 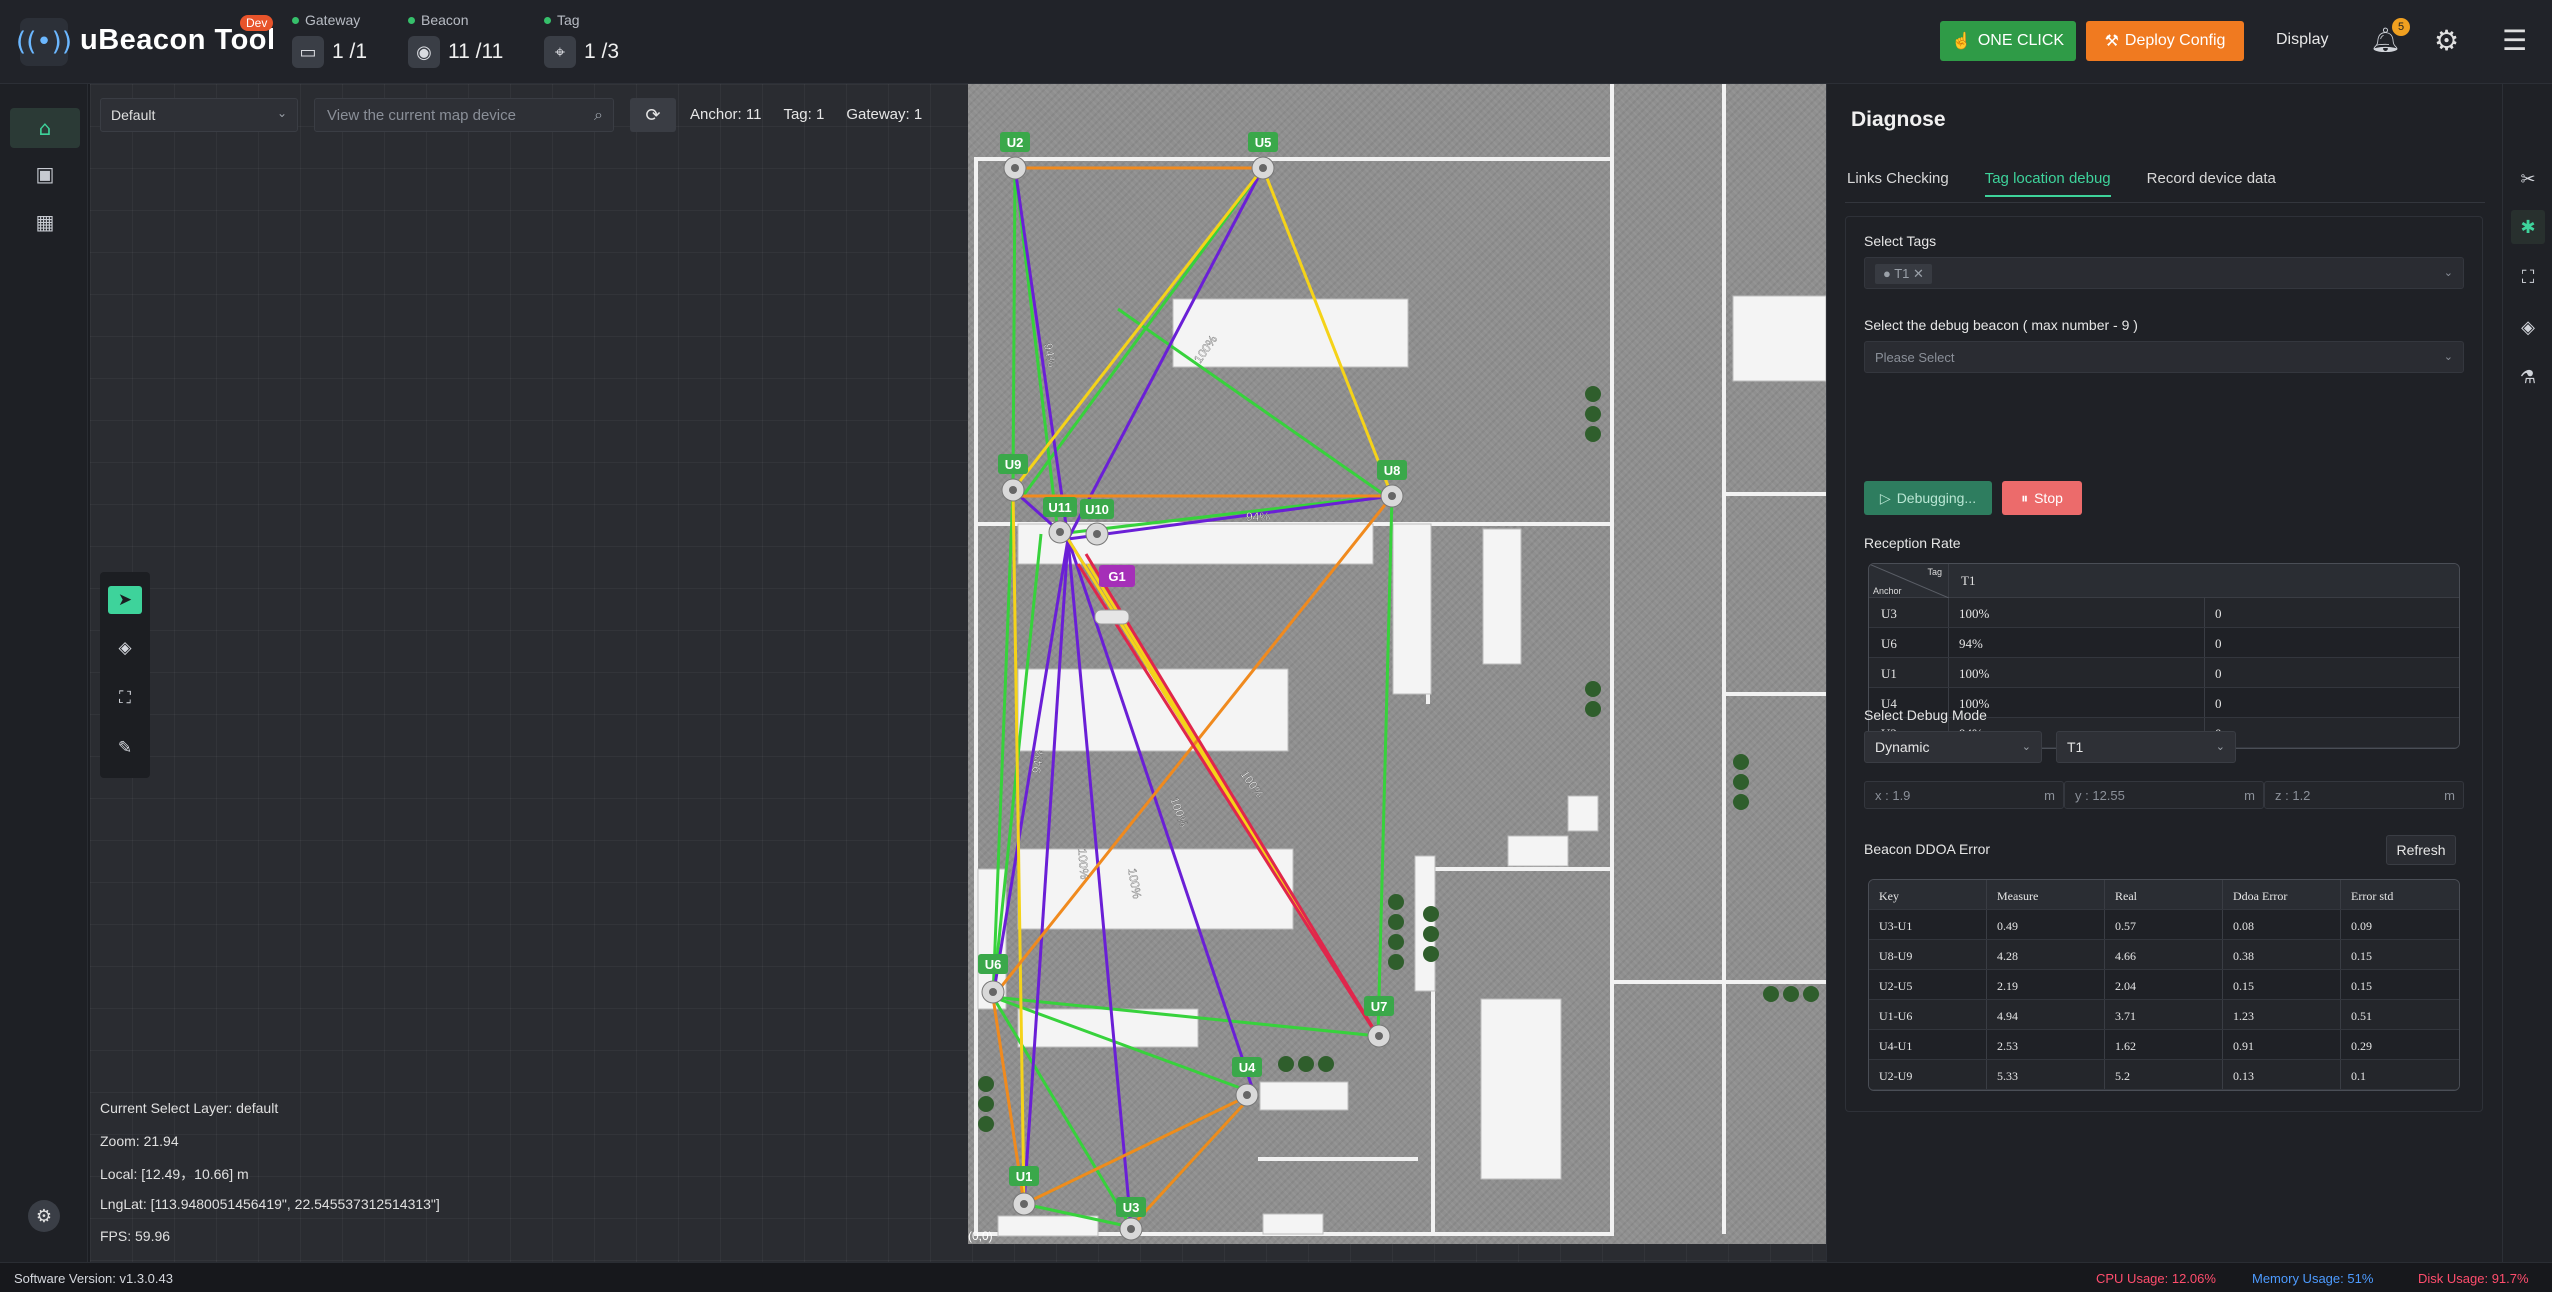 What do you see at coordinates (2421, 850) in the screenshot?
I see `ddoa-refresh-button: Refresh` at bounding box center [2421, 850].